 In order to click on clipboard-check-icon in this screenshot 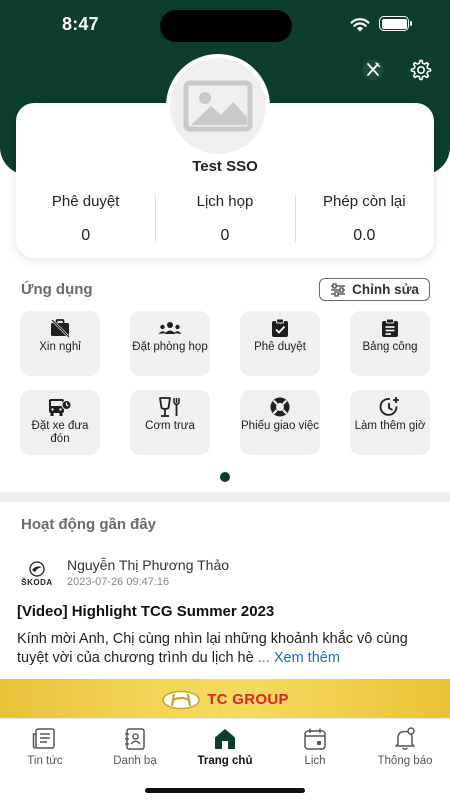, I will do `click(280, 327)`.